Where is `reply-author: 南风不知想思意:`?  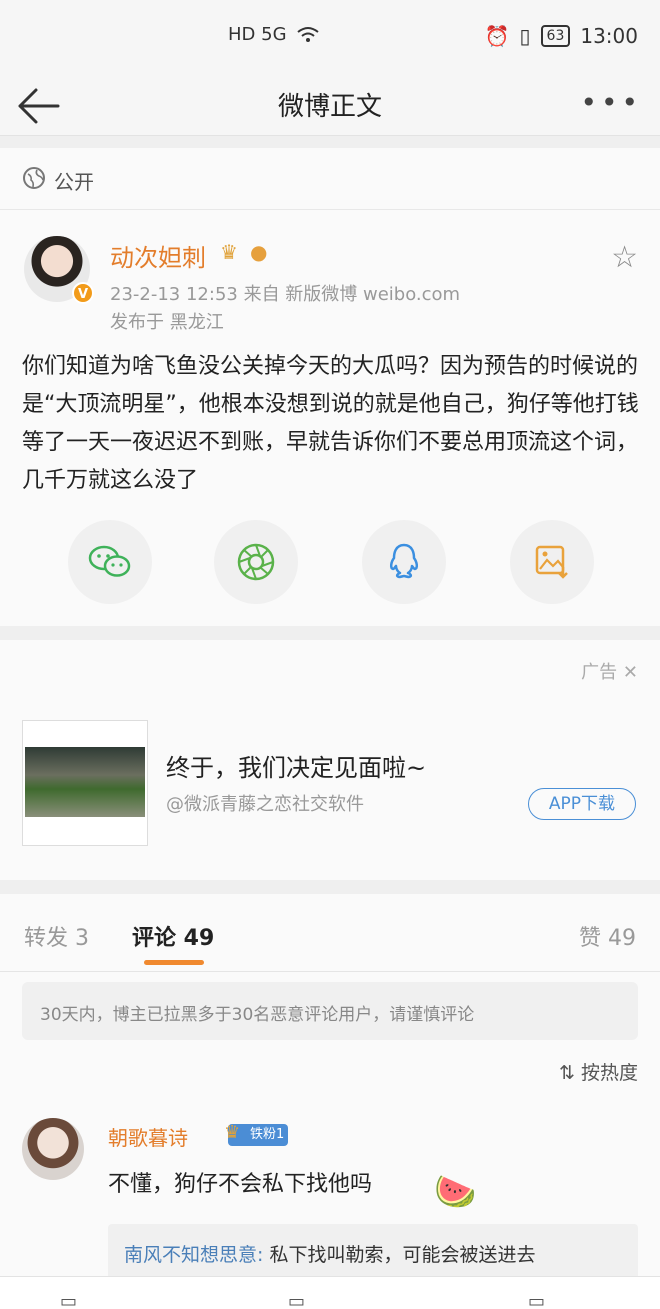 reply-author: 南风不知想思意: is located at coordinates (193, 1255).